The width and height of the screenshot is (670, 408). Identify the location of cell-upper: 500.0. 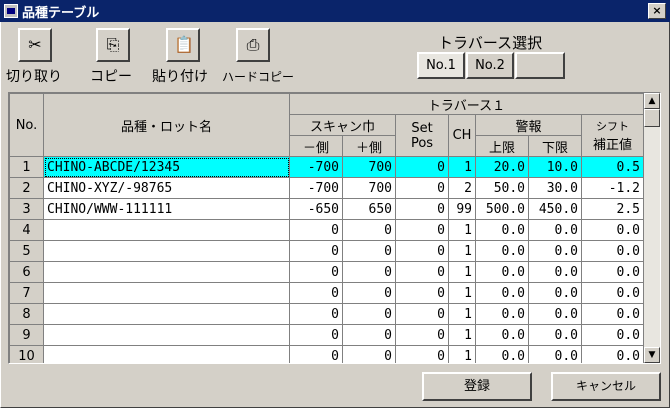
(502, 209).